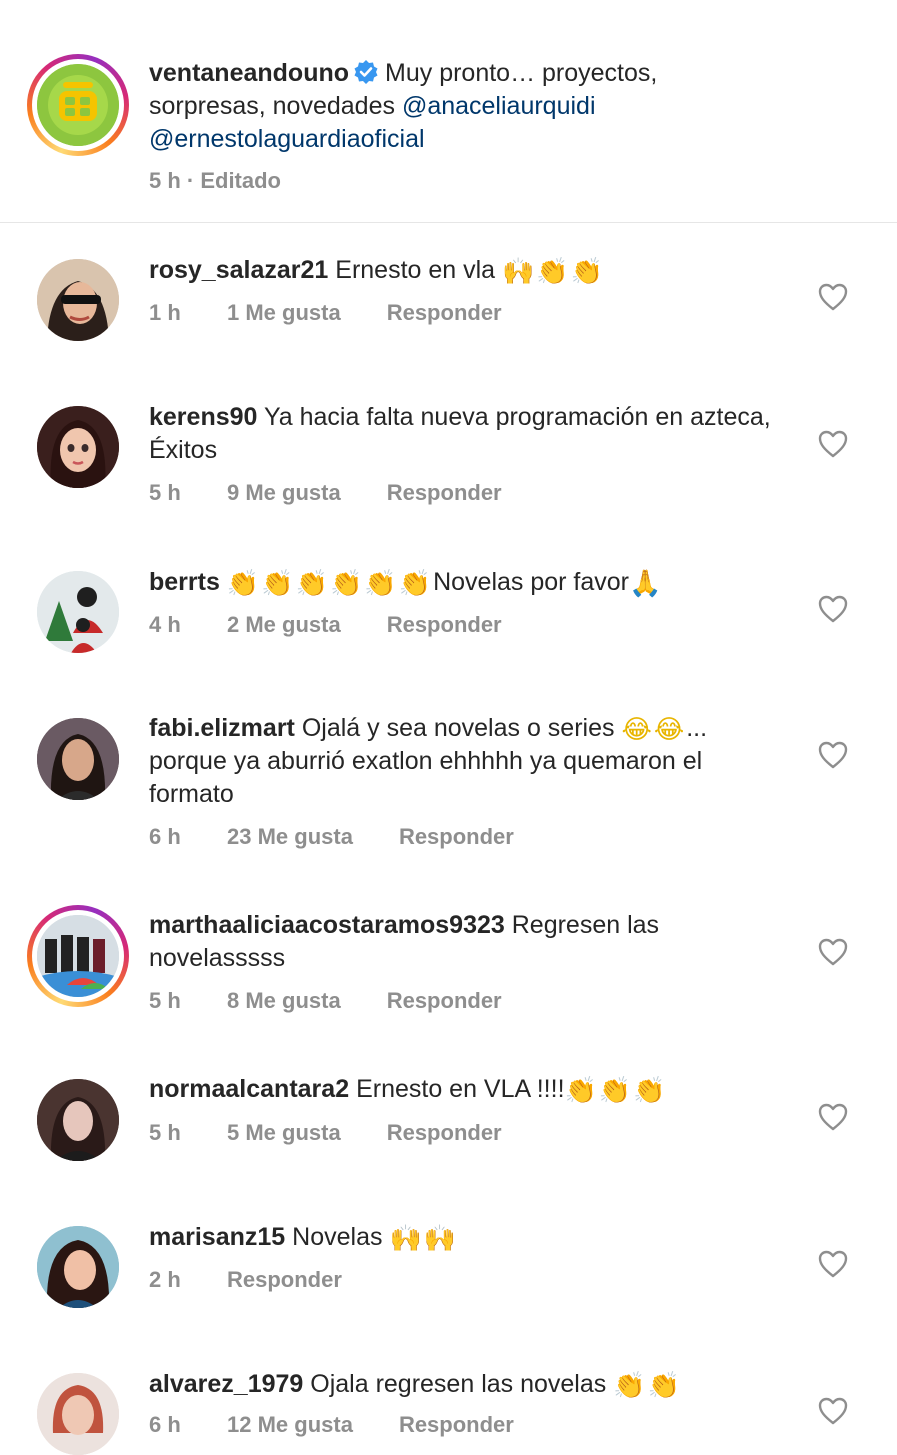 This screenshot has height=1455, width=897. What do you see at coordinates (531, 582) in the screenshot?
I see `comment-body: Novelas por favor` at bounding box center [531, 582].